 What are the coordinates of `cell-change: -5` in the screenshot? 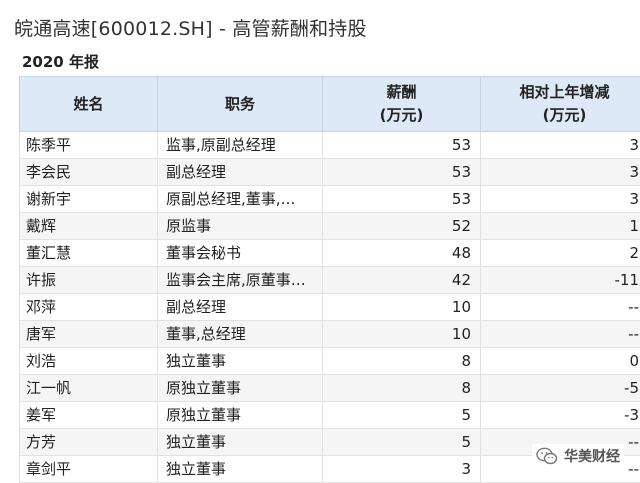 It's located at (560, 388).